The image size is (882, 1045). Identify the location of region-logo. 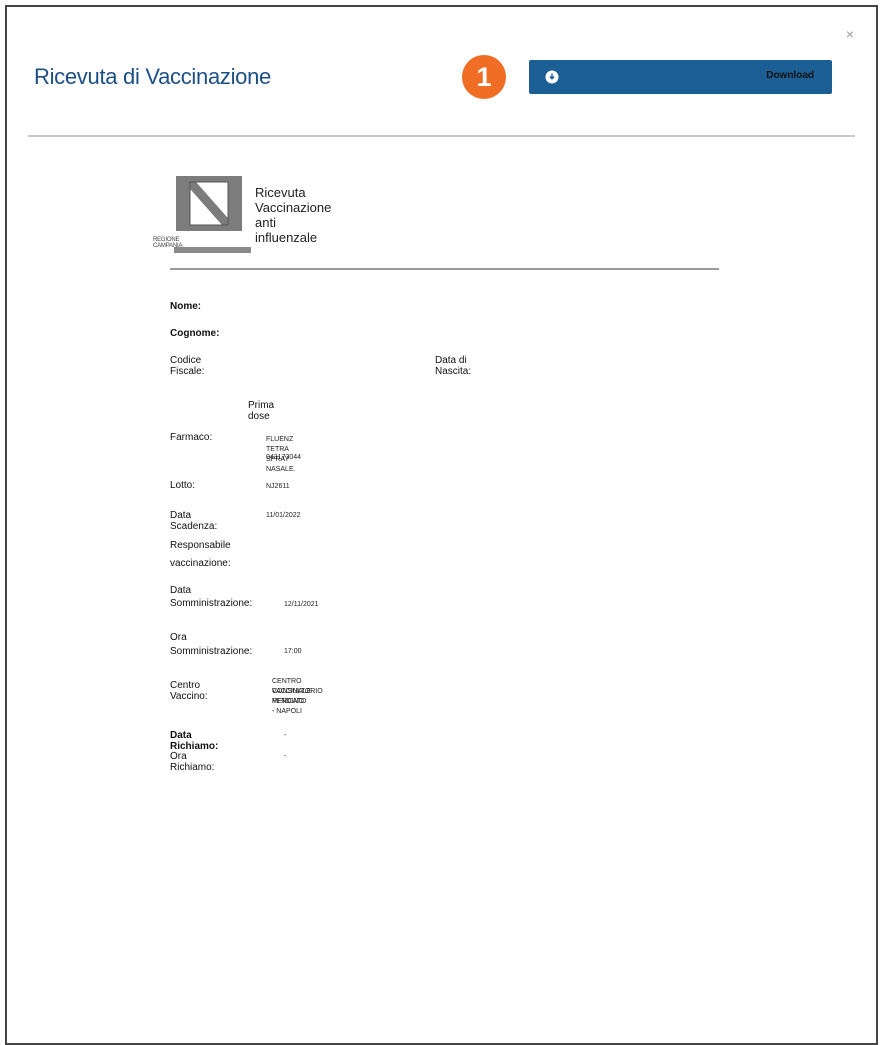
(209, 203).